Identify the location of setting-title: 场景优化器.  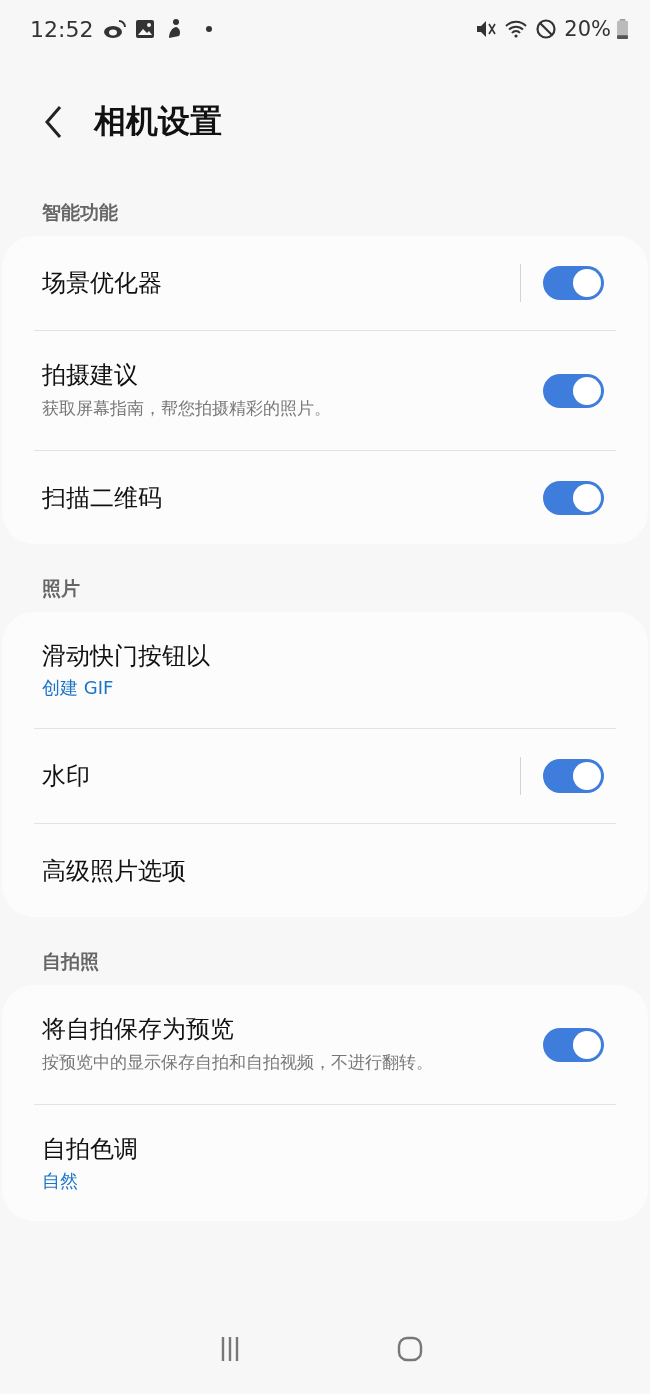
(102, 283).